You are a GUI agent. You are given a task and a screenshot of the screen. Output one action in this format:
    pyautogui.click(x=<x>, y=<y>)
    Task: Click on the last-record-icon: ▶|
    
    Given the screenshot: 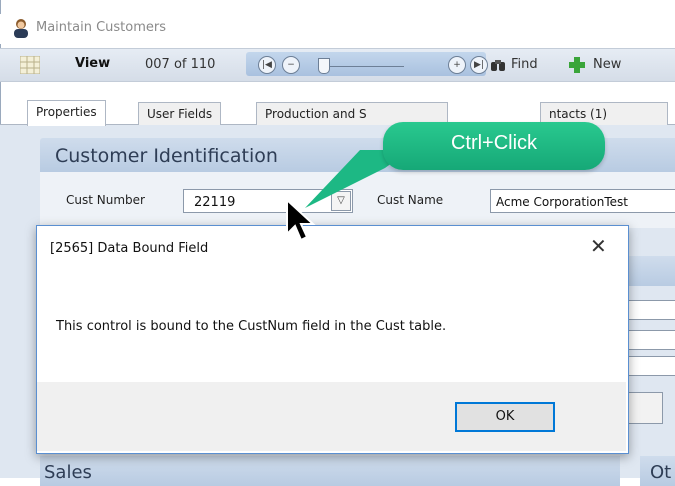 What is the action you would take?
    pyautogui.click(x=479, y=65)
    